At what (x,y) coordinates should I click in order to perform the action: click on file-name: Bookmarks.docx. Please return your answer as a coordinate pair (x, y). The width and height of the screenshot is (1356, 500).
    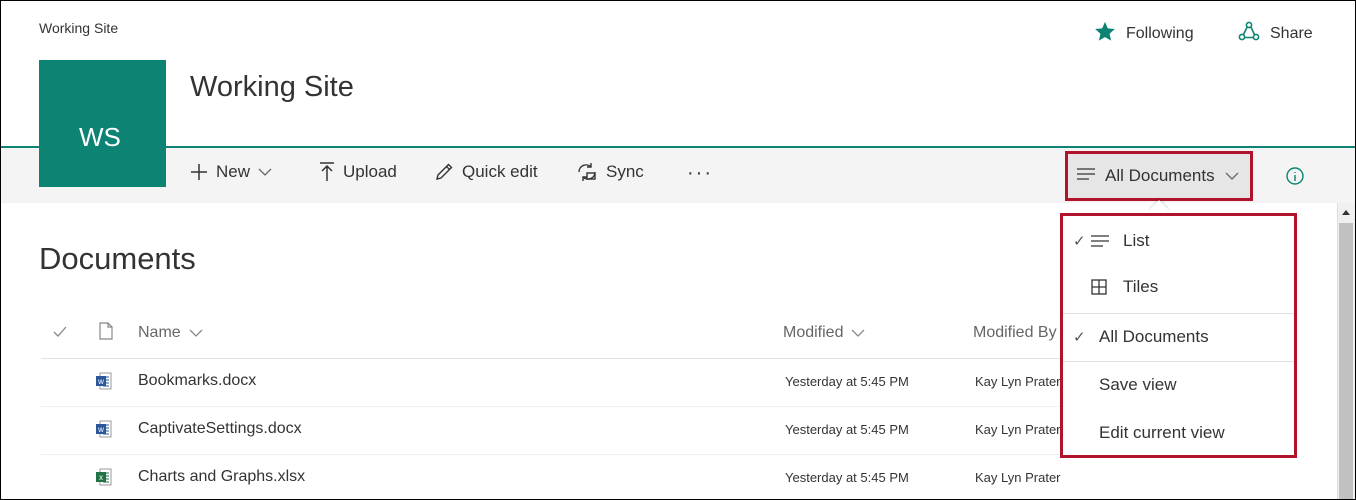
    Looking at the image, I should click on (197, 381).